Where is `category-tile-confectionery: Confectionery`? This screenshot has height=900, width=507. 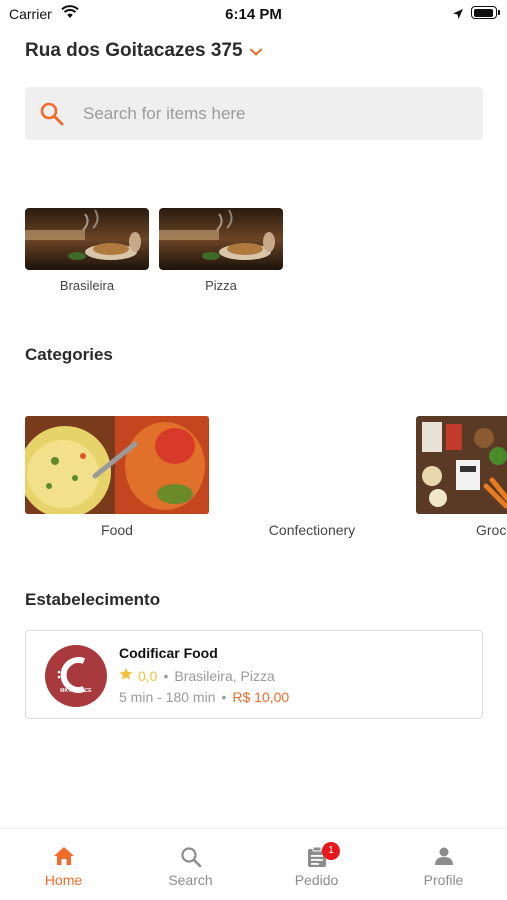
category-tile-confectionery: Confectionery is located at coordinates (312, 477).